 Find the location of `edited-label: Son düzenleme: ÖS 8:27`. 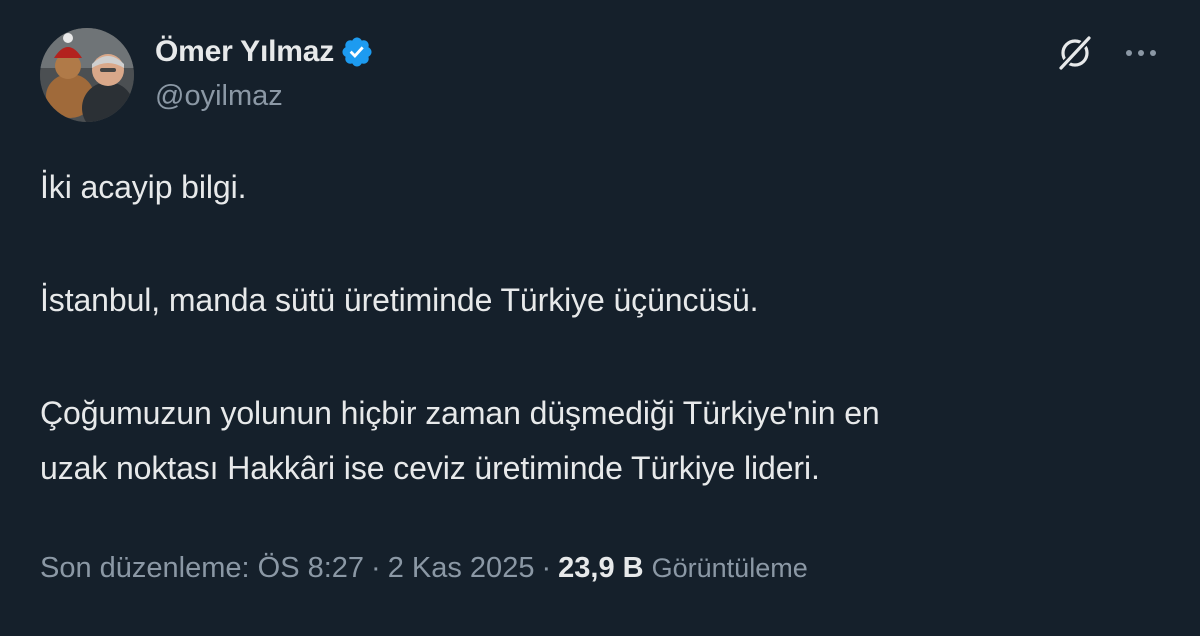

edited-label: Son düzenleme: ÖS 8:27 is located at coordinates (202, 568).